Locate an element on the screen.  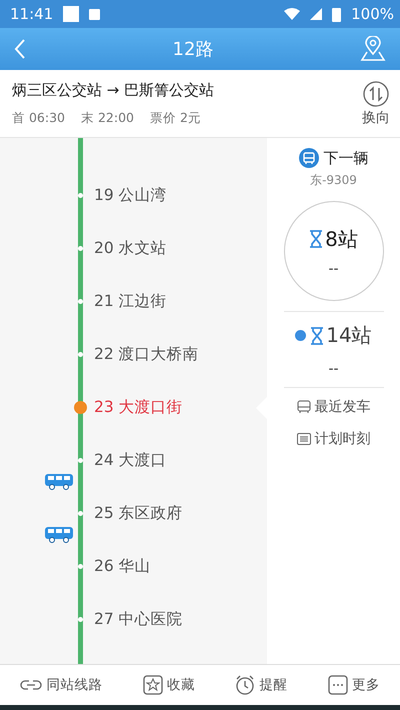
route-name: 炳三区公交站 → 巴斯箐公交站 is located at coordinates (114, 90).